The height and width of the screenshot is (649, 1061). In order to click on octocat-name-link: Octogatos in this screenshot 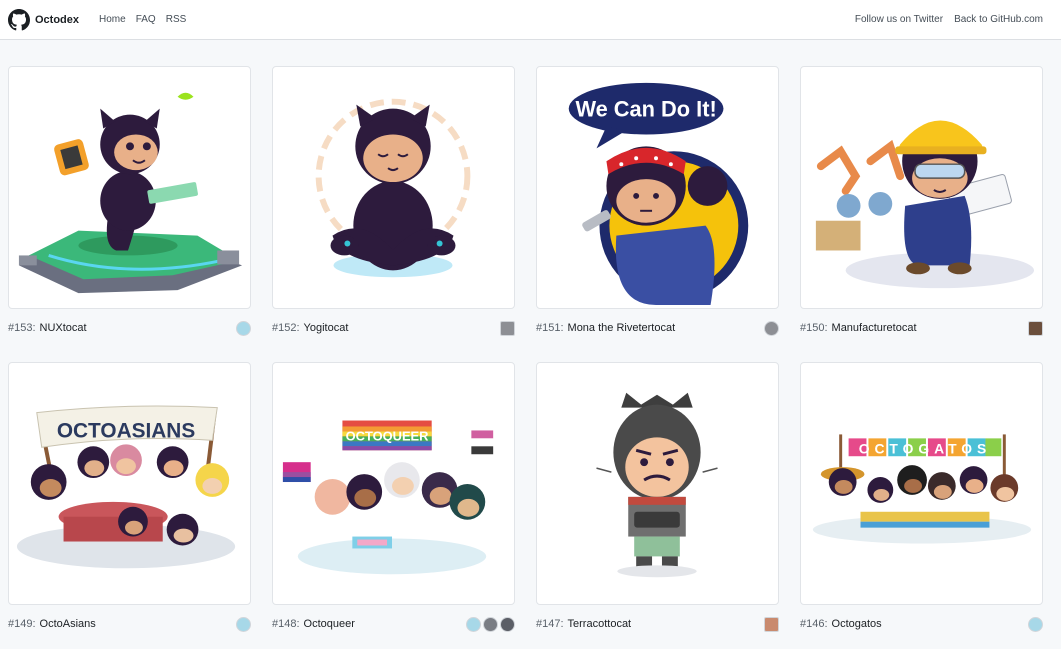, I will do `click(857, 624)`.